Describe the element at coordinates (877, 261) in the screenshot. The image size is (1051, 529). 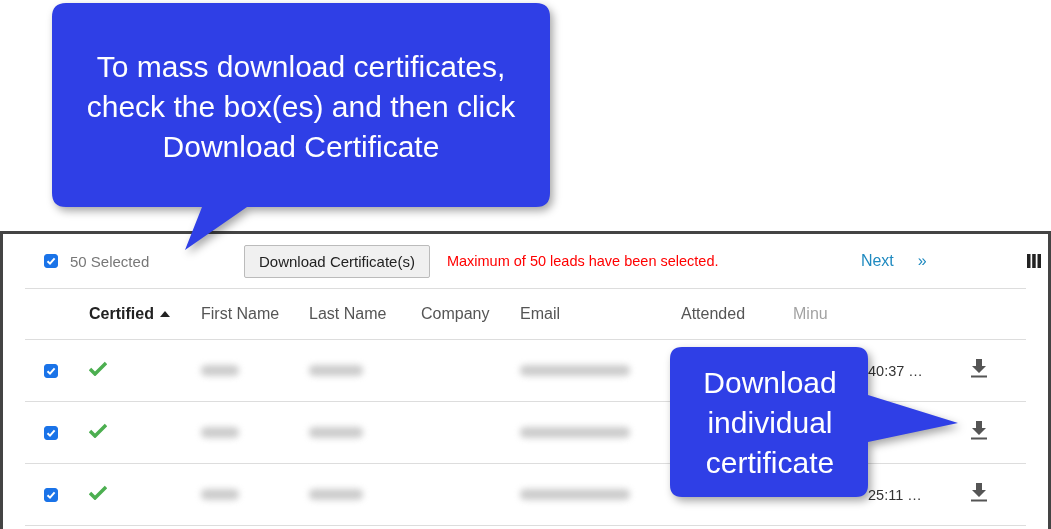
I see `next-link: Next` at that location.